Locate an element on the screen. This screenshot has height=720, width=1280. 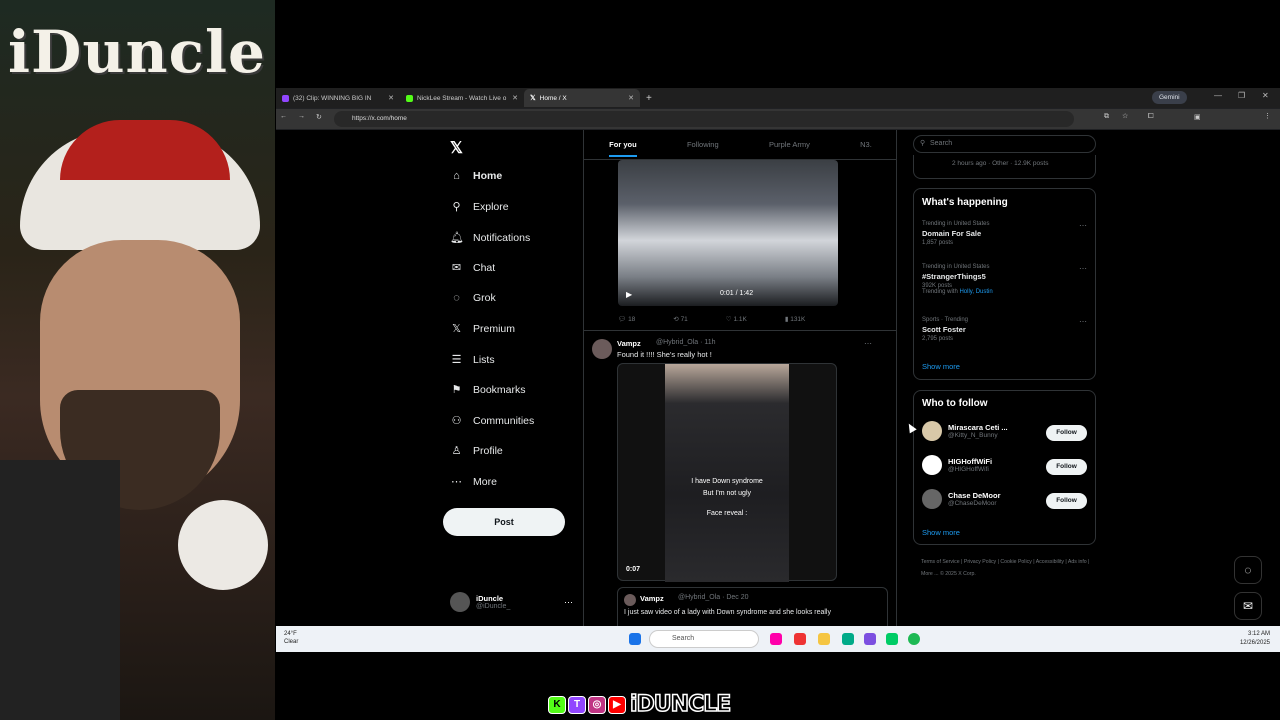
nav-label: Grok is located at coordinates (484, 298).